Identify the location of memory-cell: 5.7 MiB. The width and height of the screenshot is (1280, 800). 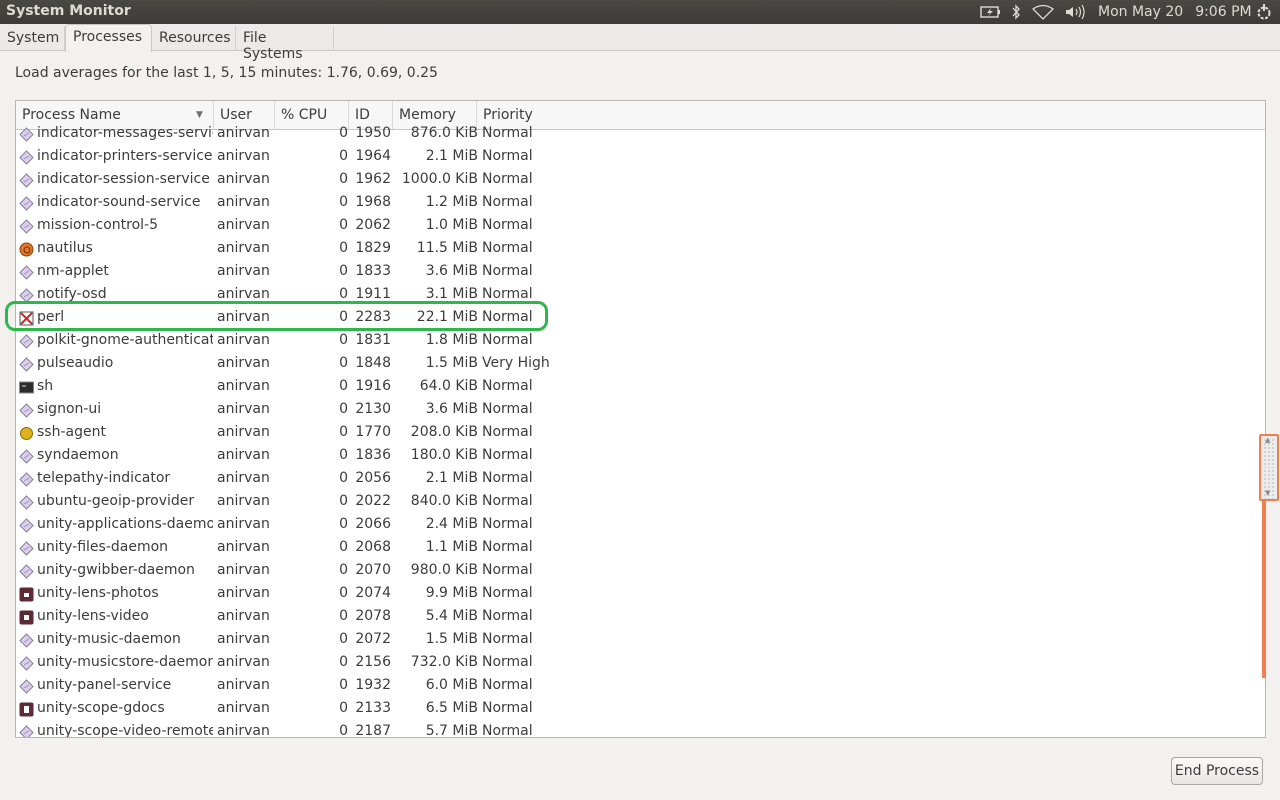
(451, 730).